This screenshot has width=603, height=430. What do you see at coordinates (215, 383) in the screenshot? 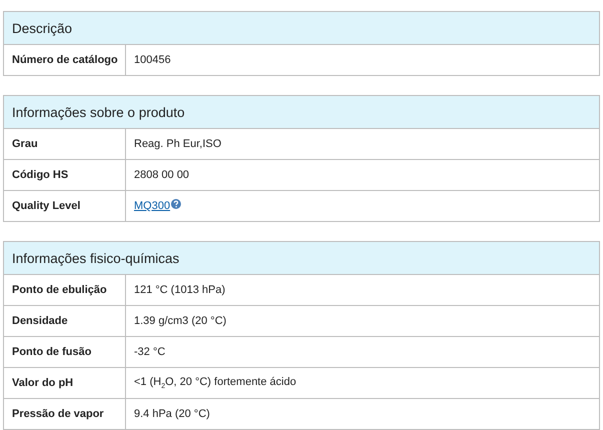
I see `property-value: <1 (H$_{2}$O, 20 °C) fortemente ácido` at bounding box center [215, 383].